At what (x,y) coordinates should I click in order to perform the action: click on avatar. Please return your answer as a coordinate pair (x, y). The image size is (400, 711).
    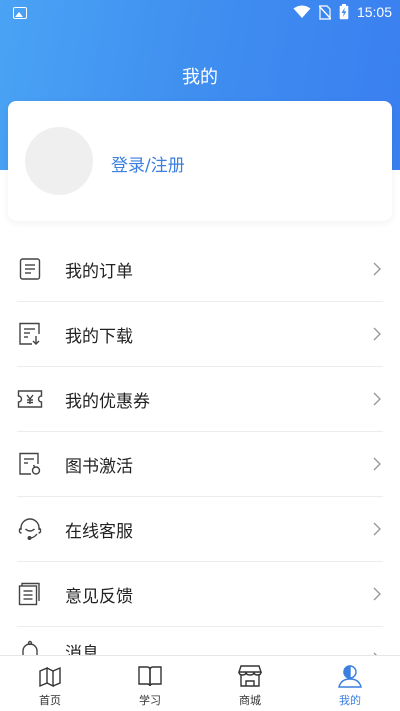
    Looking at the image, I should click on (59, 161).